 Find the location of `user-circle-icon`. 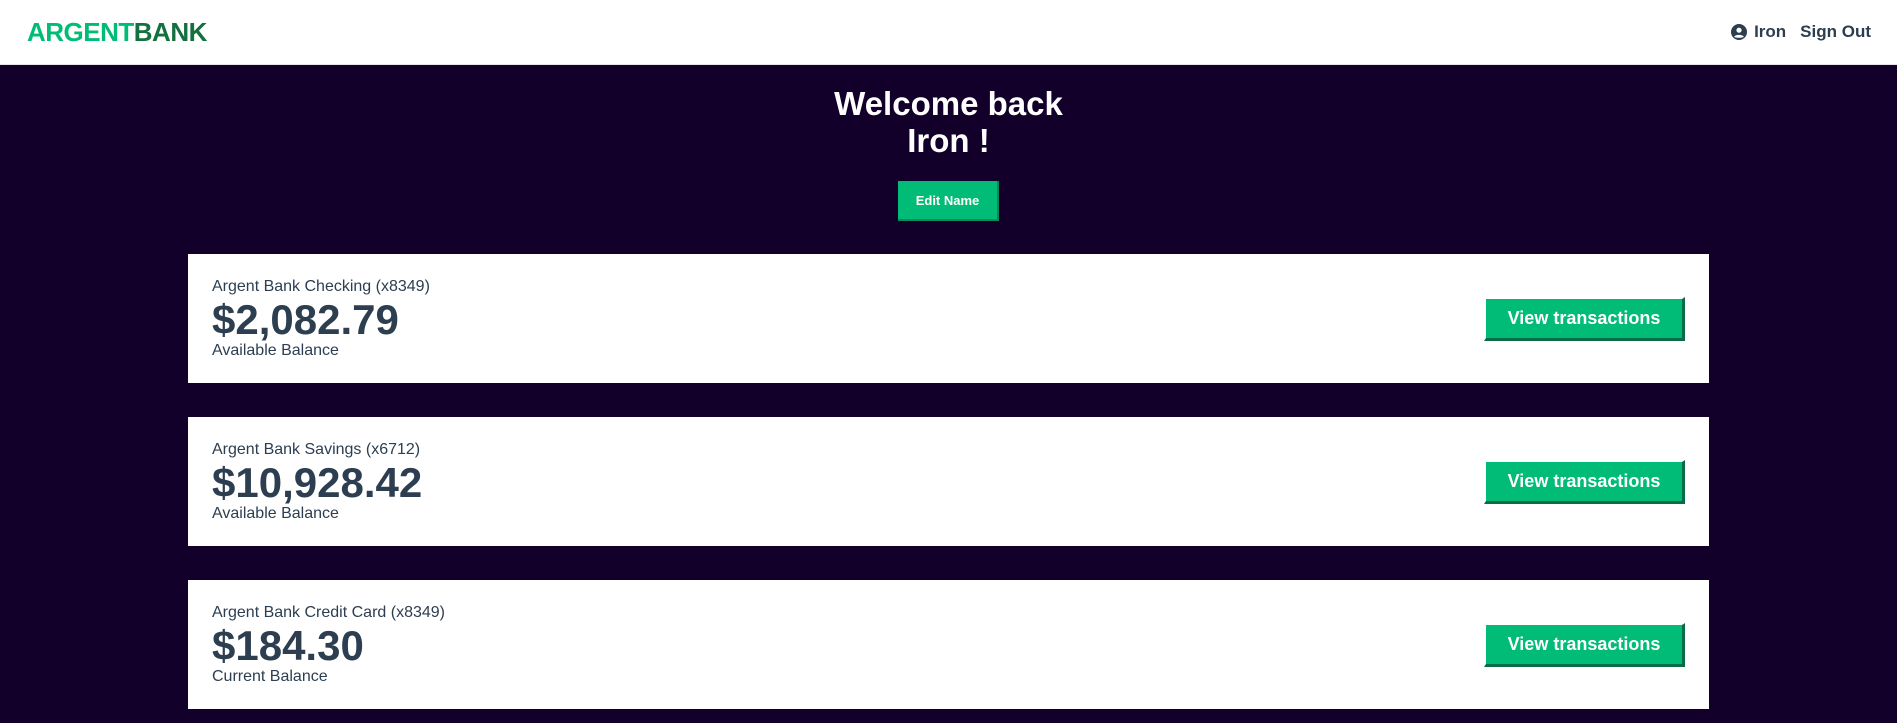

user-circle-icon is located at coordinates (1739, 32).